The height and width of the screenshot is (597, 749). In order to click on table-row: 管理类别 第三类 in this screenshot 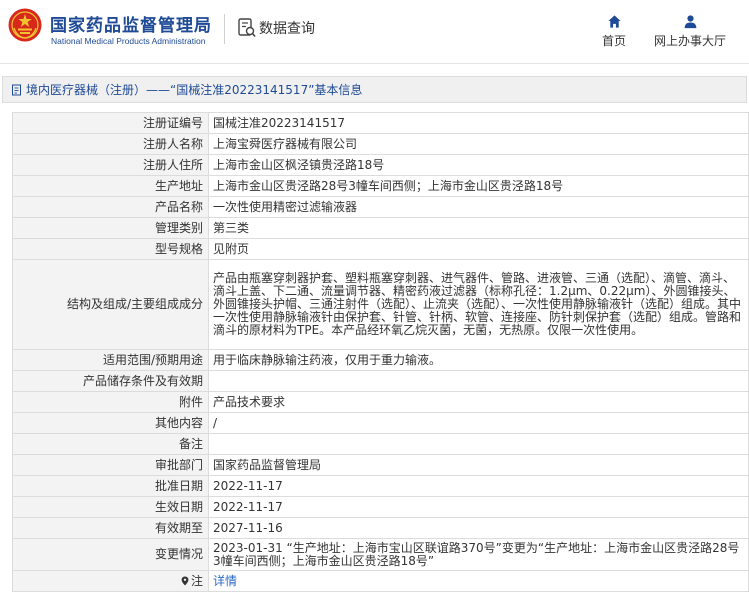, I will do `click(380, 228)`.